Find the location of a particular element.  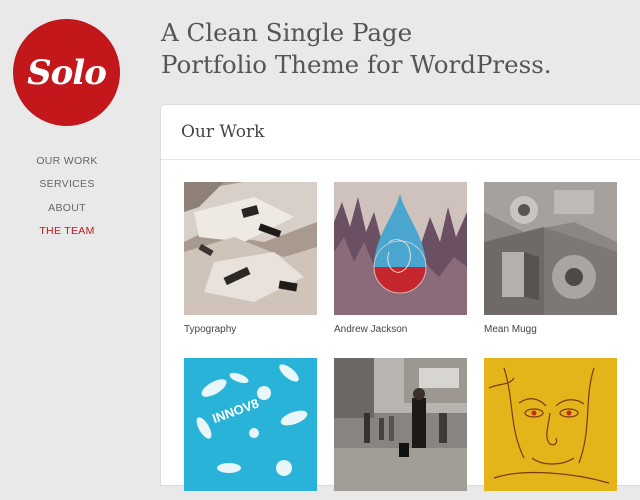

portfolio-caption: Mean Mugg is located at coordinates (510, 329).